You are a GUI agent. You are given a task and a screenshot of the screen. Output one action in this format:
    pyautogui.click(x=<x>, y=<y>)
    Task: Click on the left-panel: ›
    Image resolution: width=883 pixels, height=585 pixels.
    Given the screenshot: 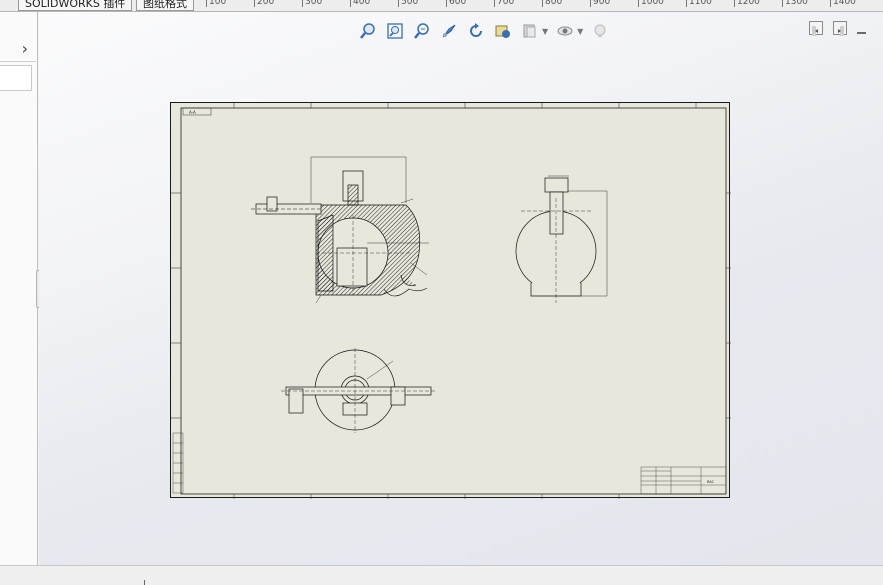 What is the action you would take?
    pyautogui.click(x=19, y=288)
    